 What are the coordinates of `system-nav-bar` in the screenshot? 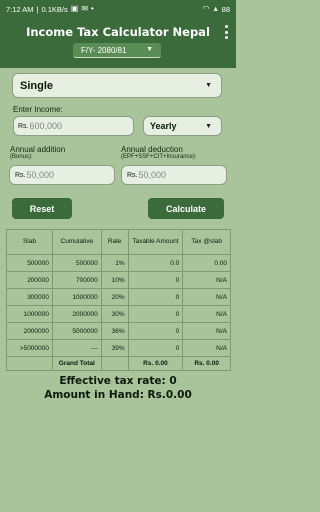 It's located at (118, 504).